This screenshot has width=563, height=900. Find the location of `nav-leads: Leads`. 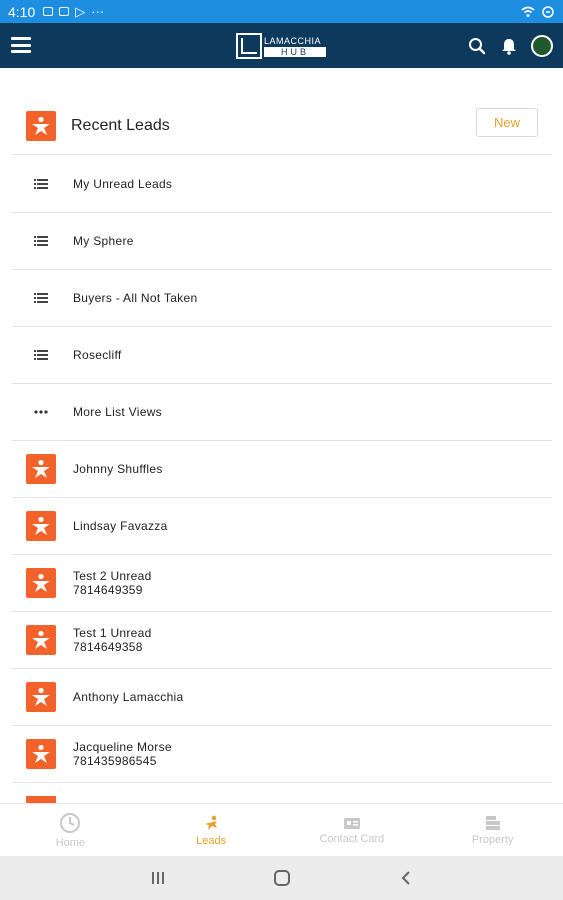

nav-leads: Leads is located at coordinates (211, 830).